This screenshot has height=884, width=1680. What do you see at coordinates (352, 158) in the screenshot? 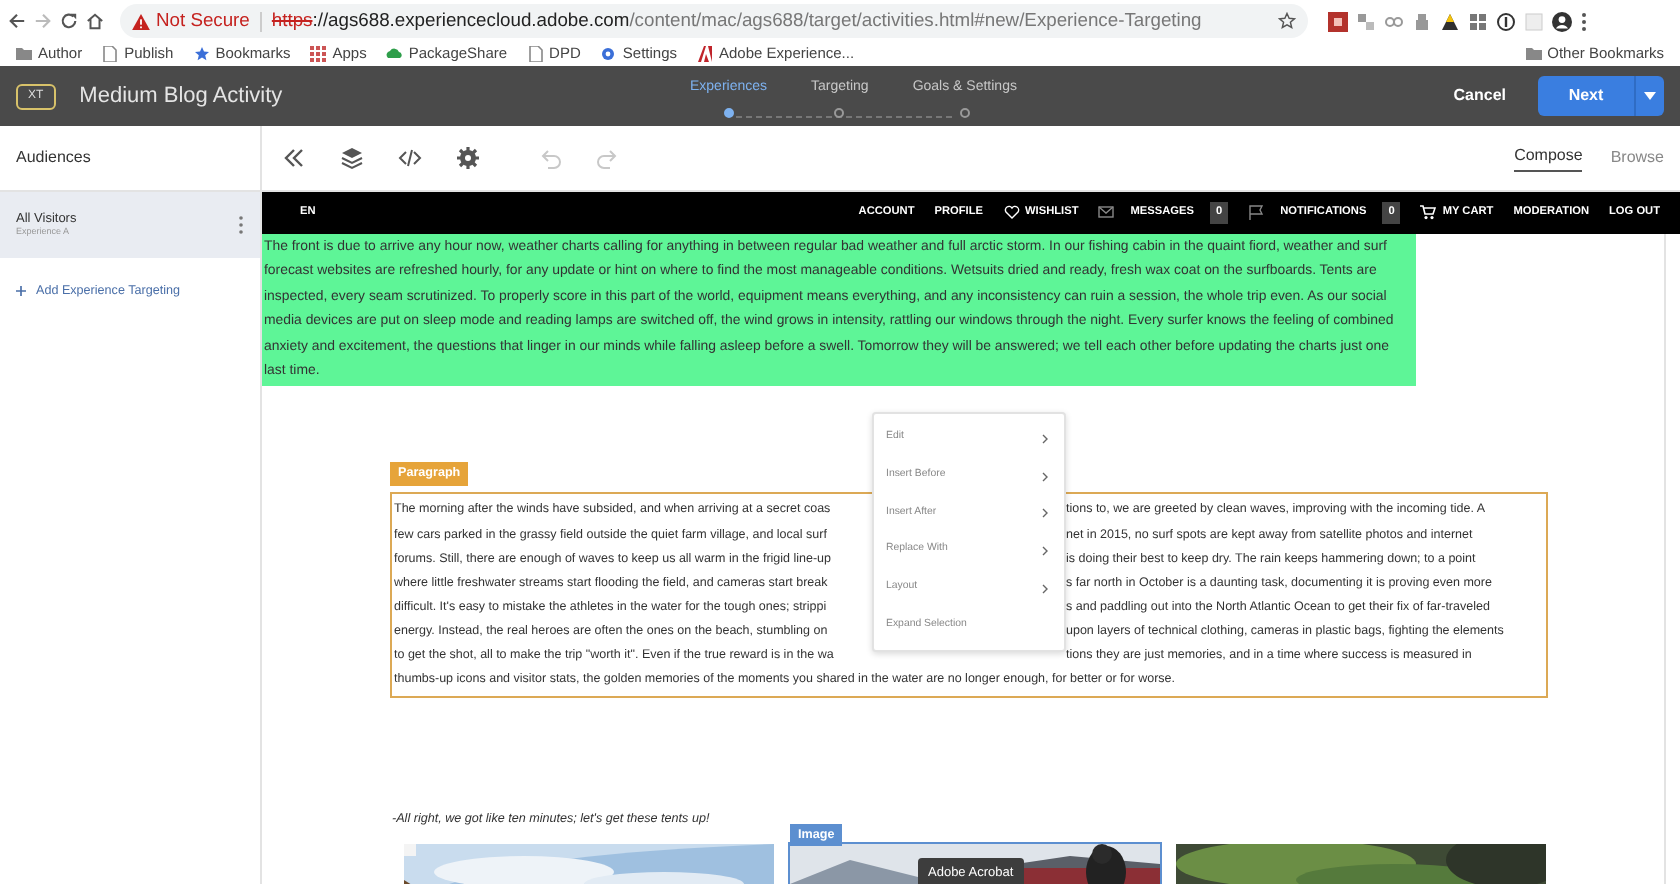
I see `layers-icon` at bounding box center [352, 158].